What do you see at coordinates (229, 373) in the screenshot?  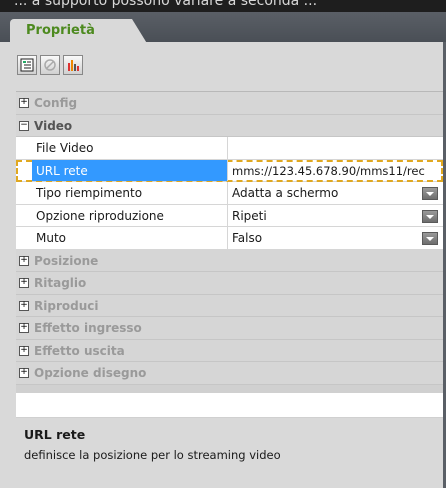 I see `category-opzione-disegno: + Opzione disegno` at bounding box center [229, 373].